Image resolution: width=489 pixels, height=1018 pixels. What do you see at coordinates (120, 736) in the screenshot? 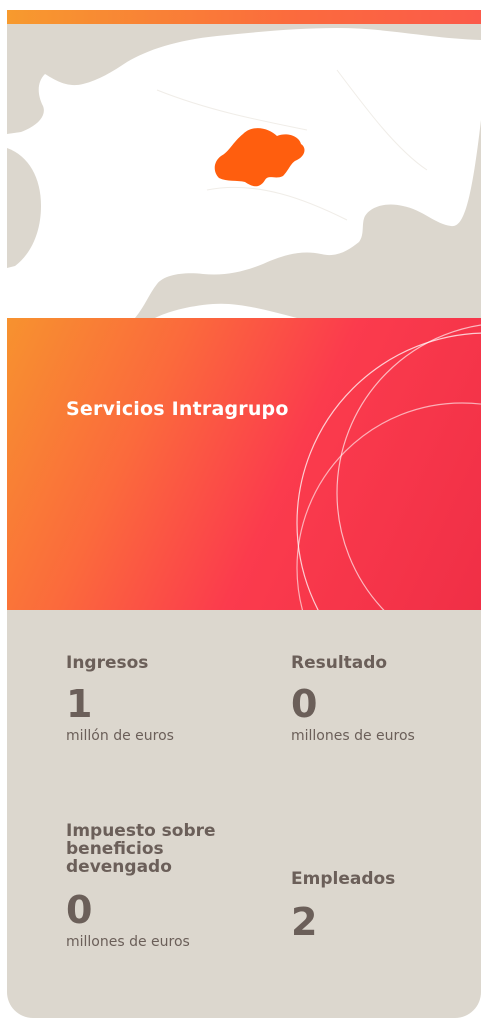
I see `stat-unit: millón de euros` at bounding box center [120, 736].